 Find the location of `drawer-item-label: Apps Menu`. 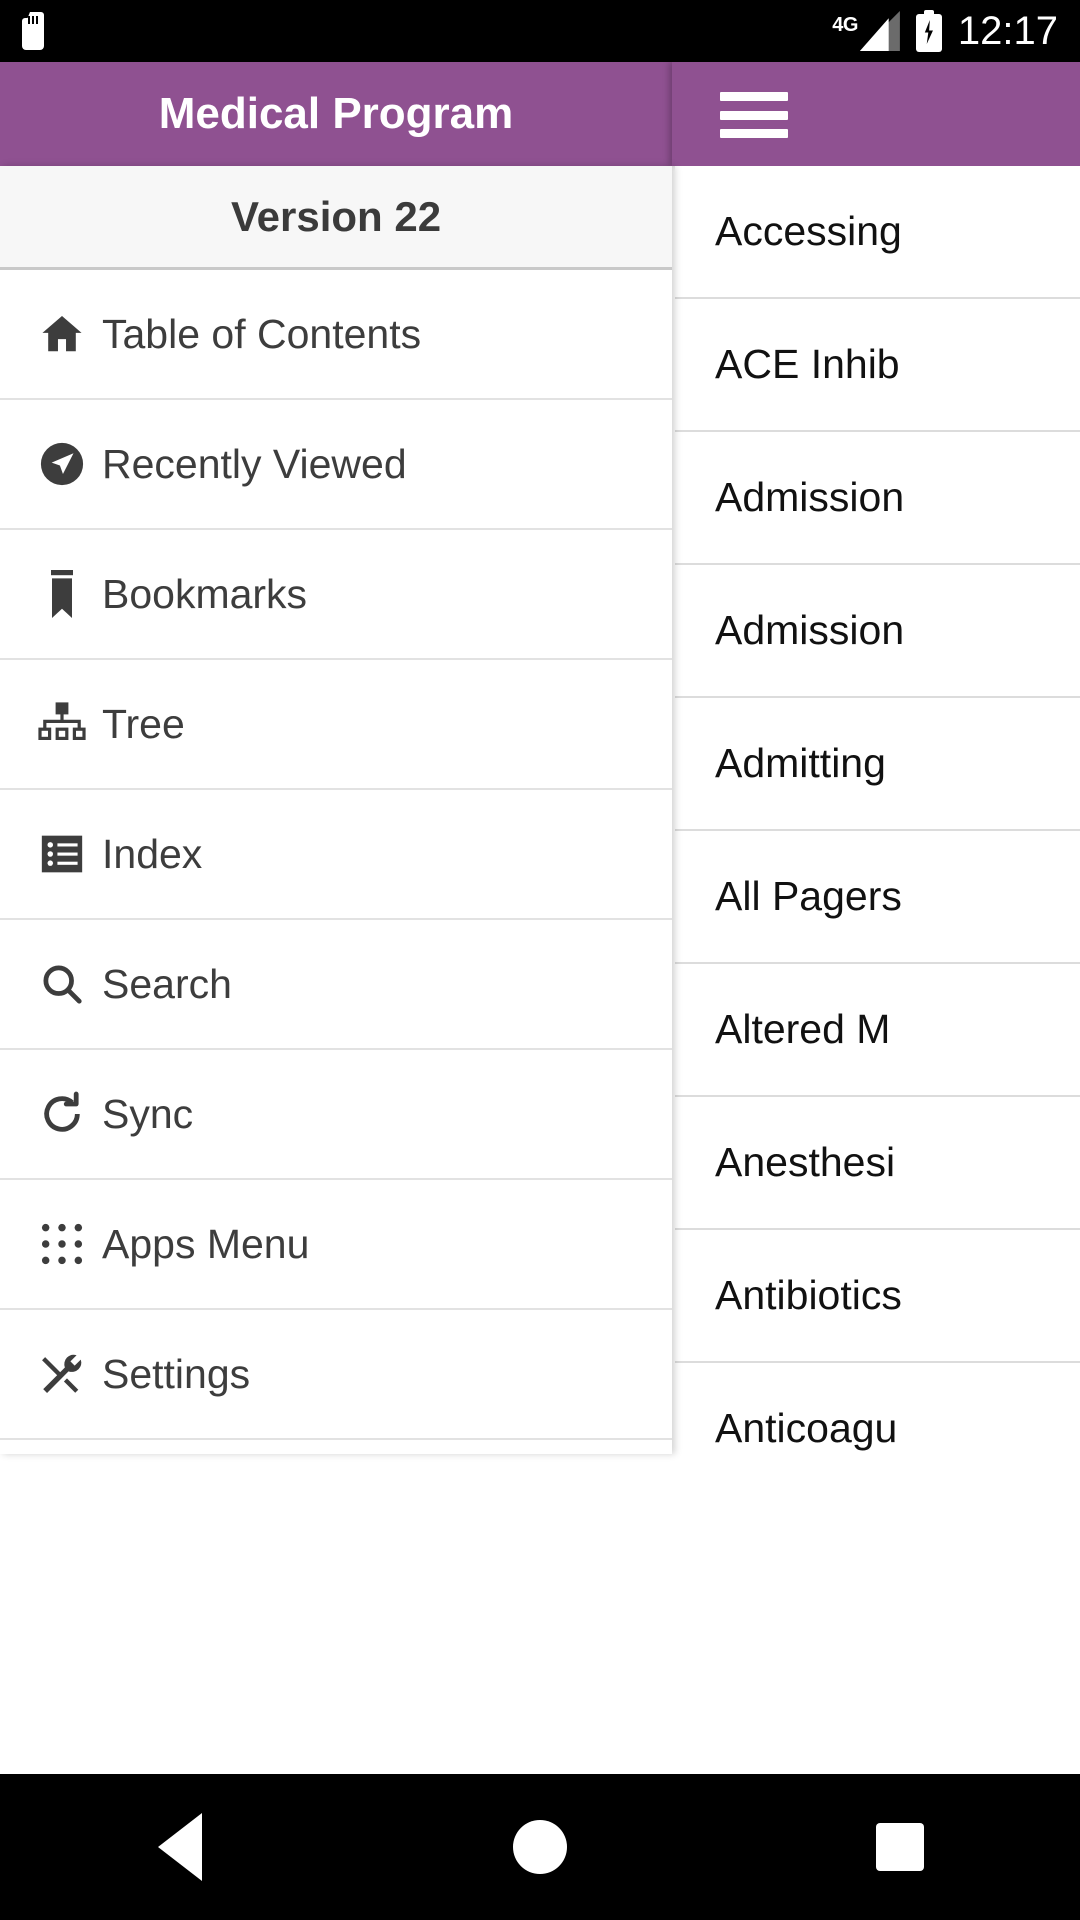

drawer-item-label: Apps Menu is located at coordinates (206, 1243).